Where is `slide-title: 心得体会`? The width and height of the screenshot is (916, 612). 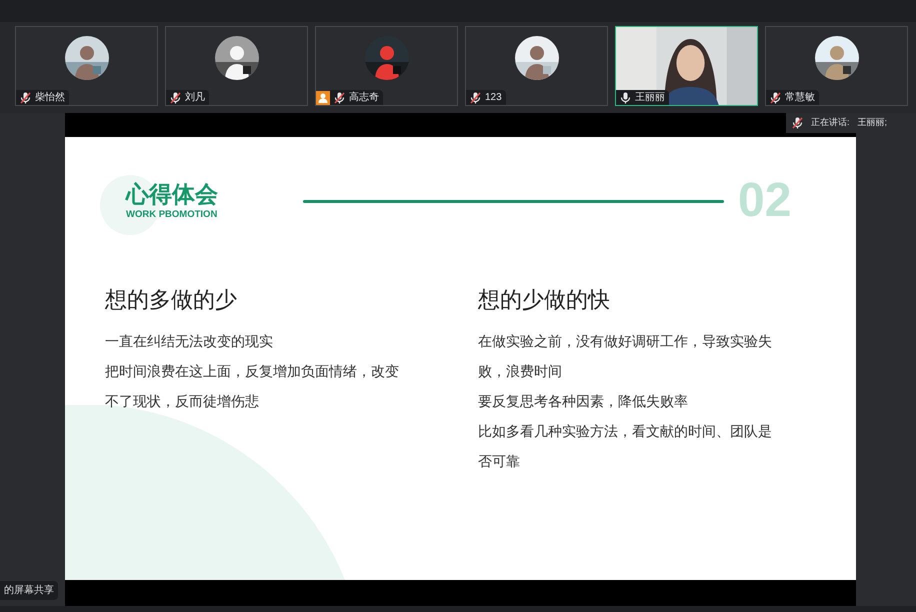
slide-title: 心得体会 is located at coordinates (172, 194).